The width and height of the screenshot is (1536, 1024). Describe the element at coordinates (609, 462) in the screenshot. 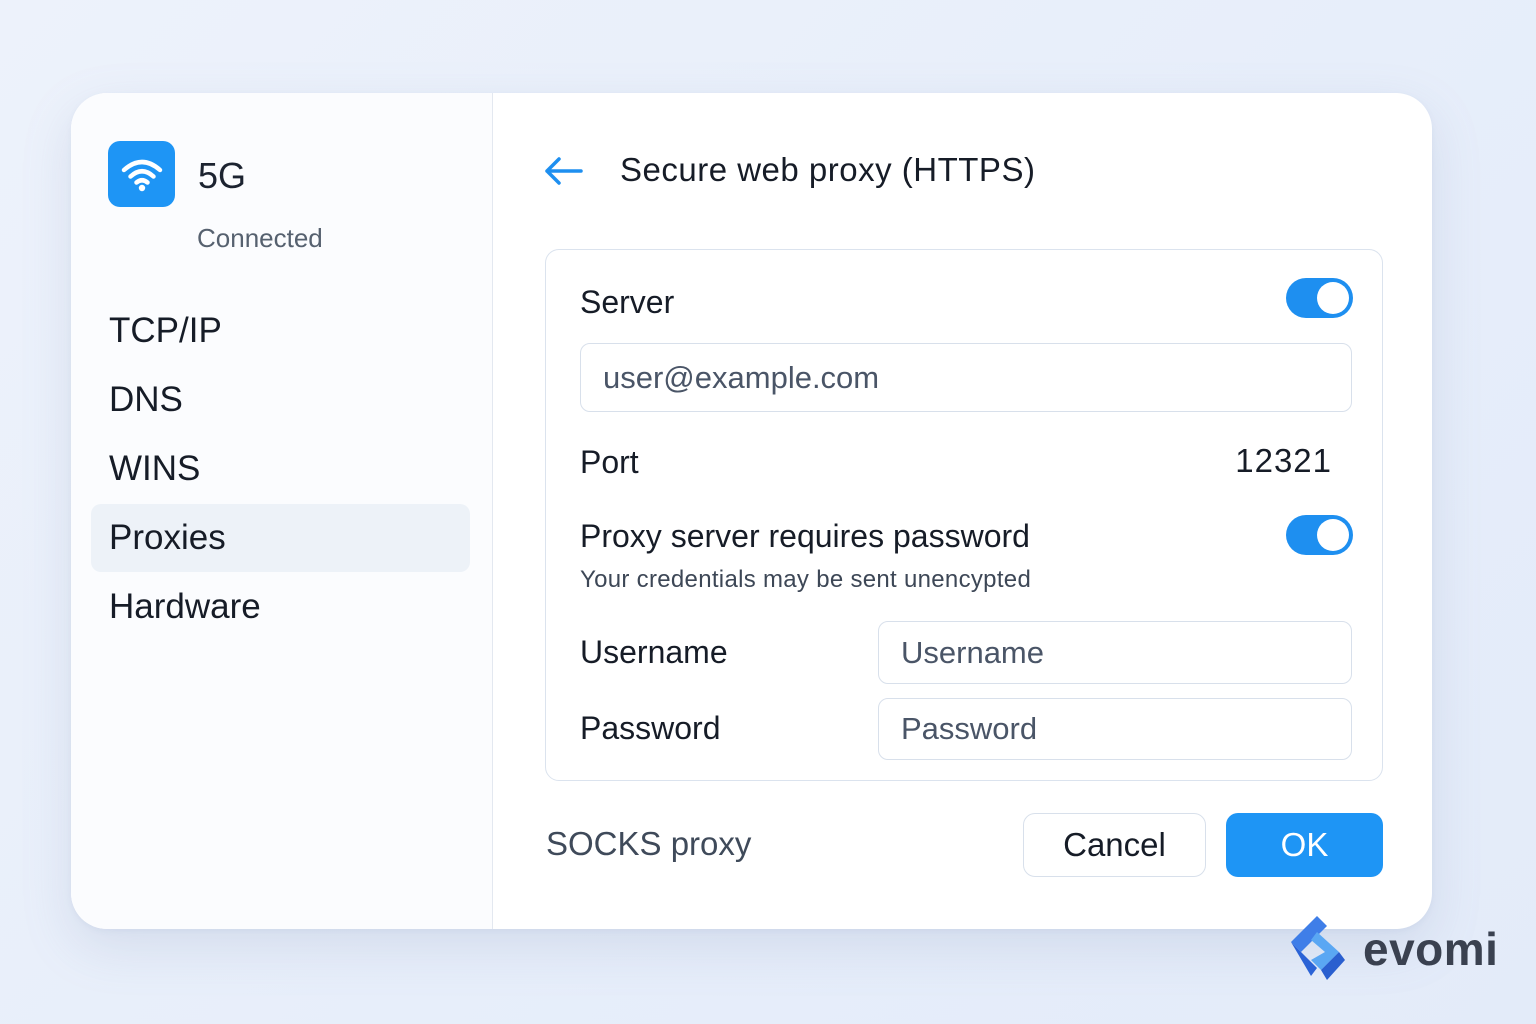

I see `port-label: Port` at that location.